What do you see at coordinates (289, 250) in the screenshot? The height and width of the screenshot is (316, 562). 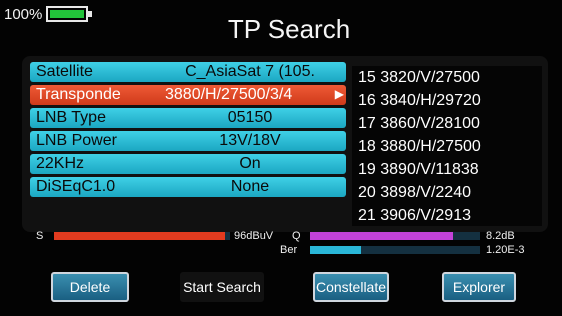 I see `ber-label: Ber` at bounding box center [289, 250].